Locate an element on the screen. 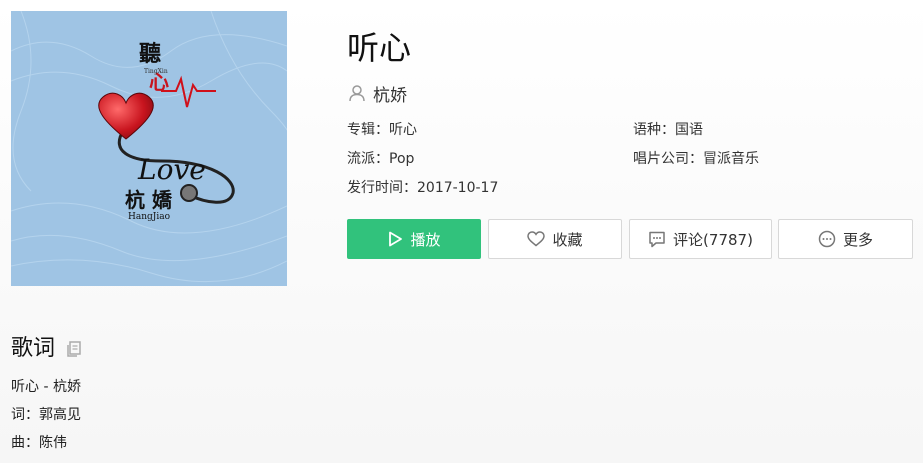 This screenshot has height=463, width=923. more-button: 更多 is located at coordinates (845, 239).